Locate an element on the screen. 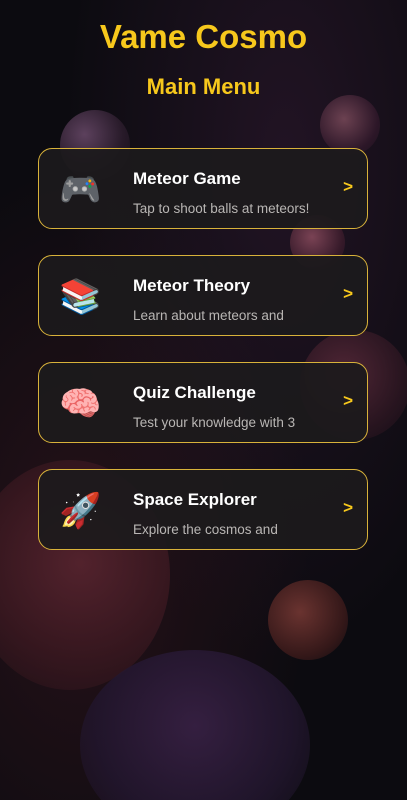  menu-card-title: Quiz Challenge is located at coordinates (194, 392).